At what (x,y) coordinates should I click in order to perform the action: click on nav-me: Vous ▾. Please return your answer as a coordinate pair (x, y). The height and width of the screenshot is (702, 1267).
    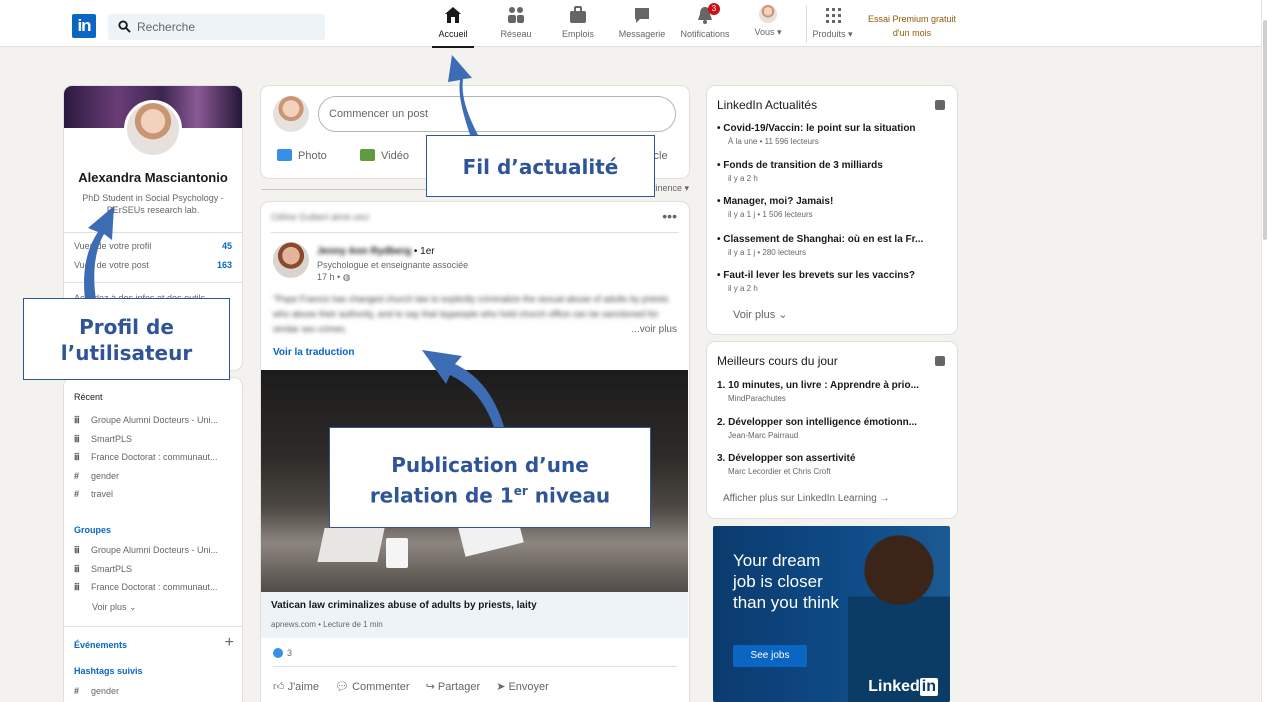
    Looking at the image, I should click on (768, 24).